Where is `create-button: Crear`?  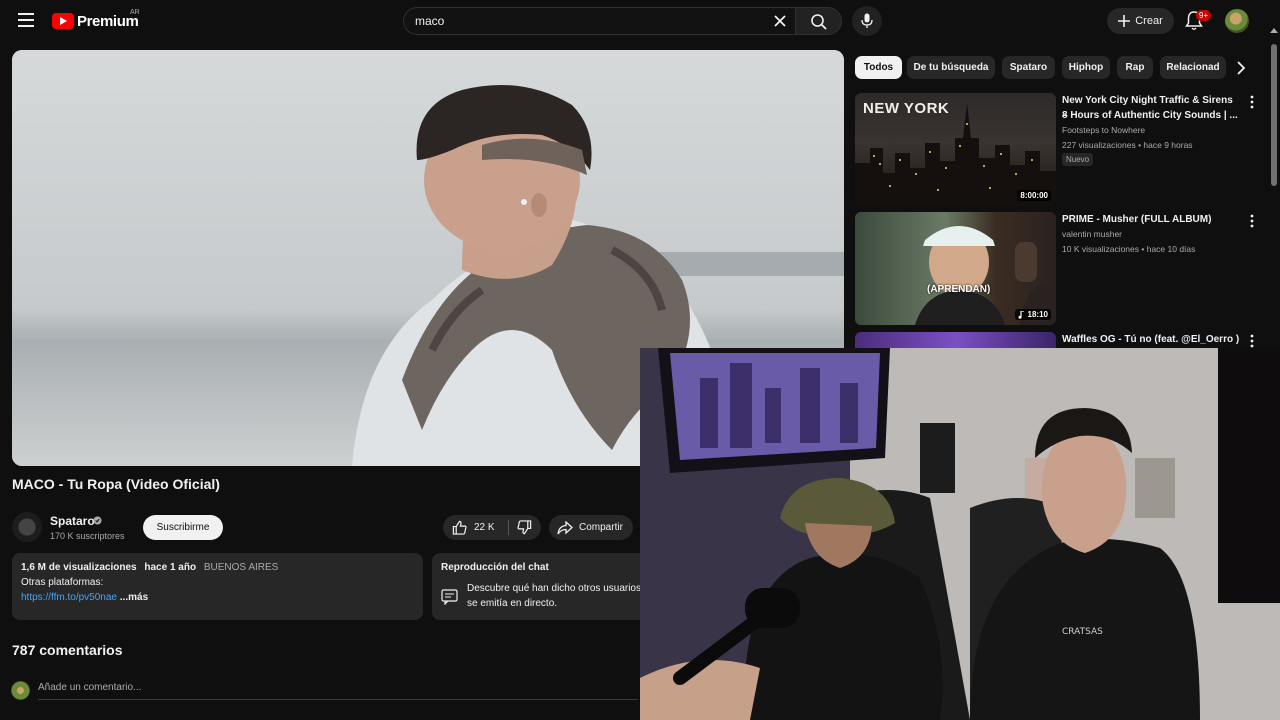
create-button: Crear is located at coordinates (1140, 21).